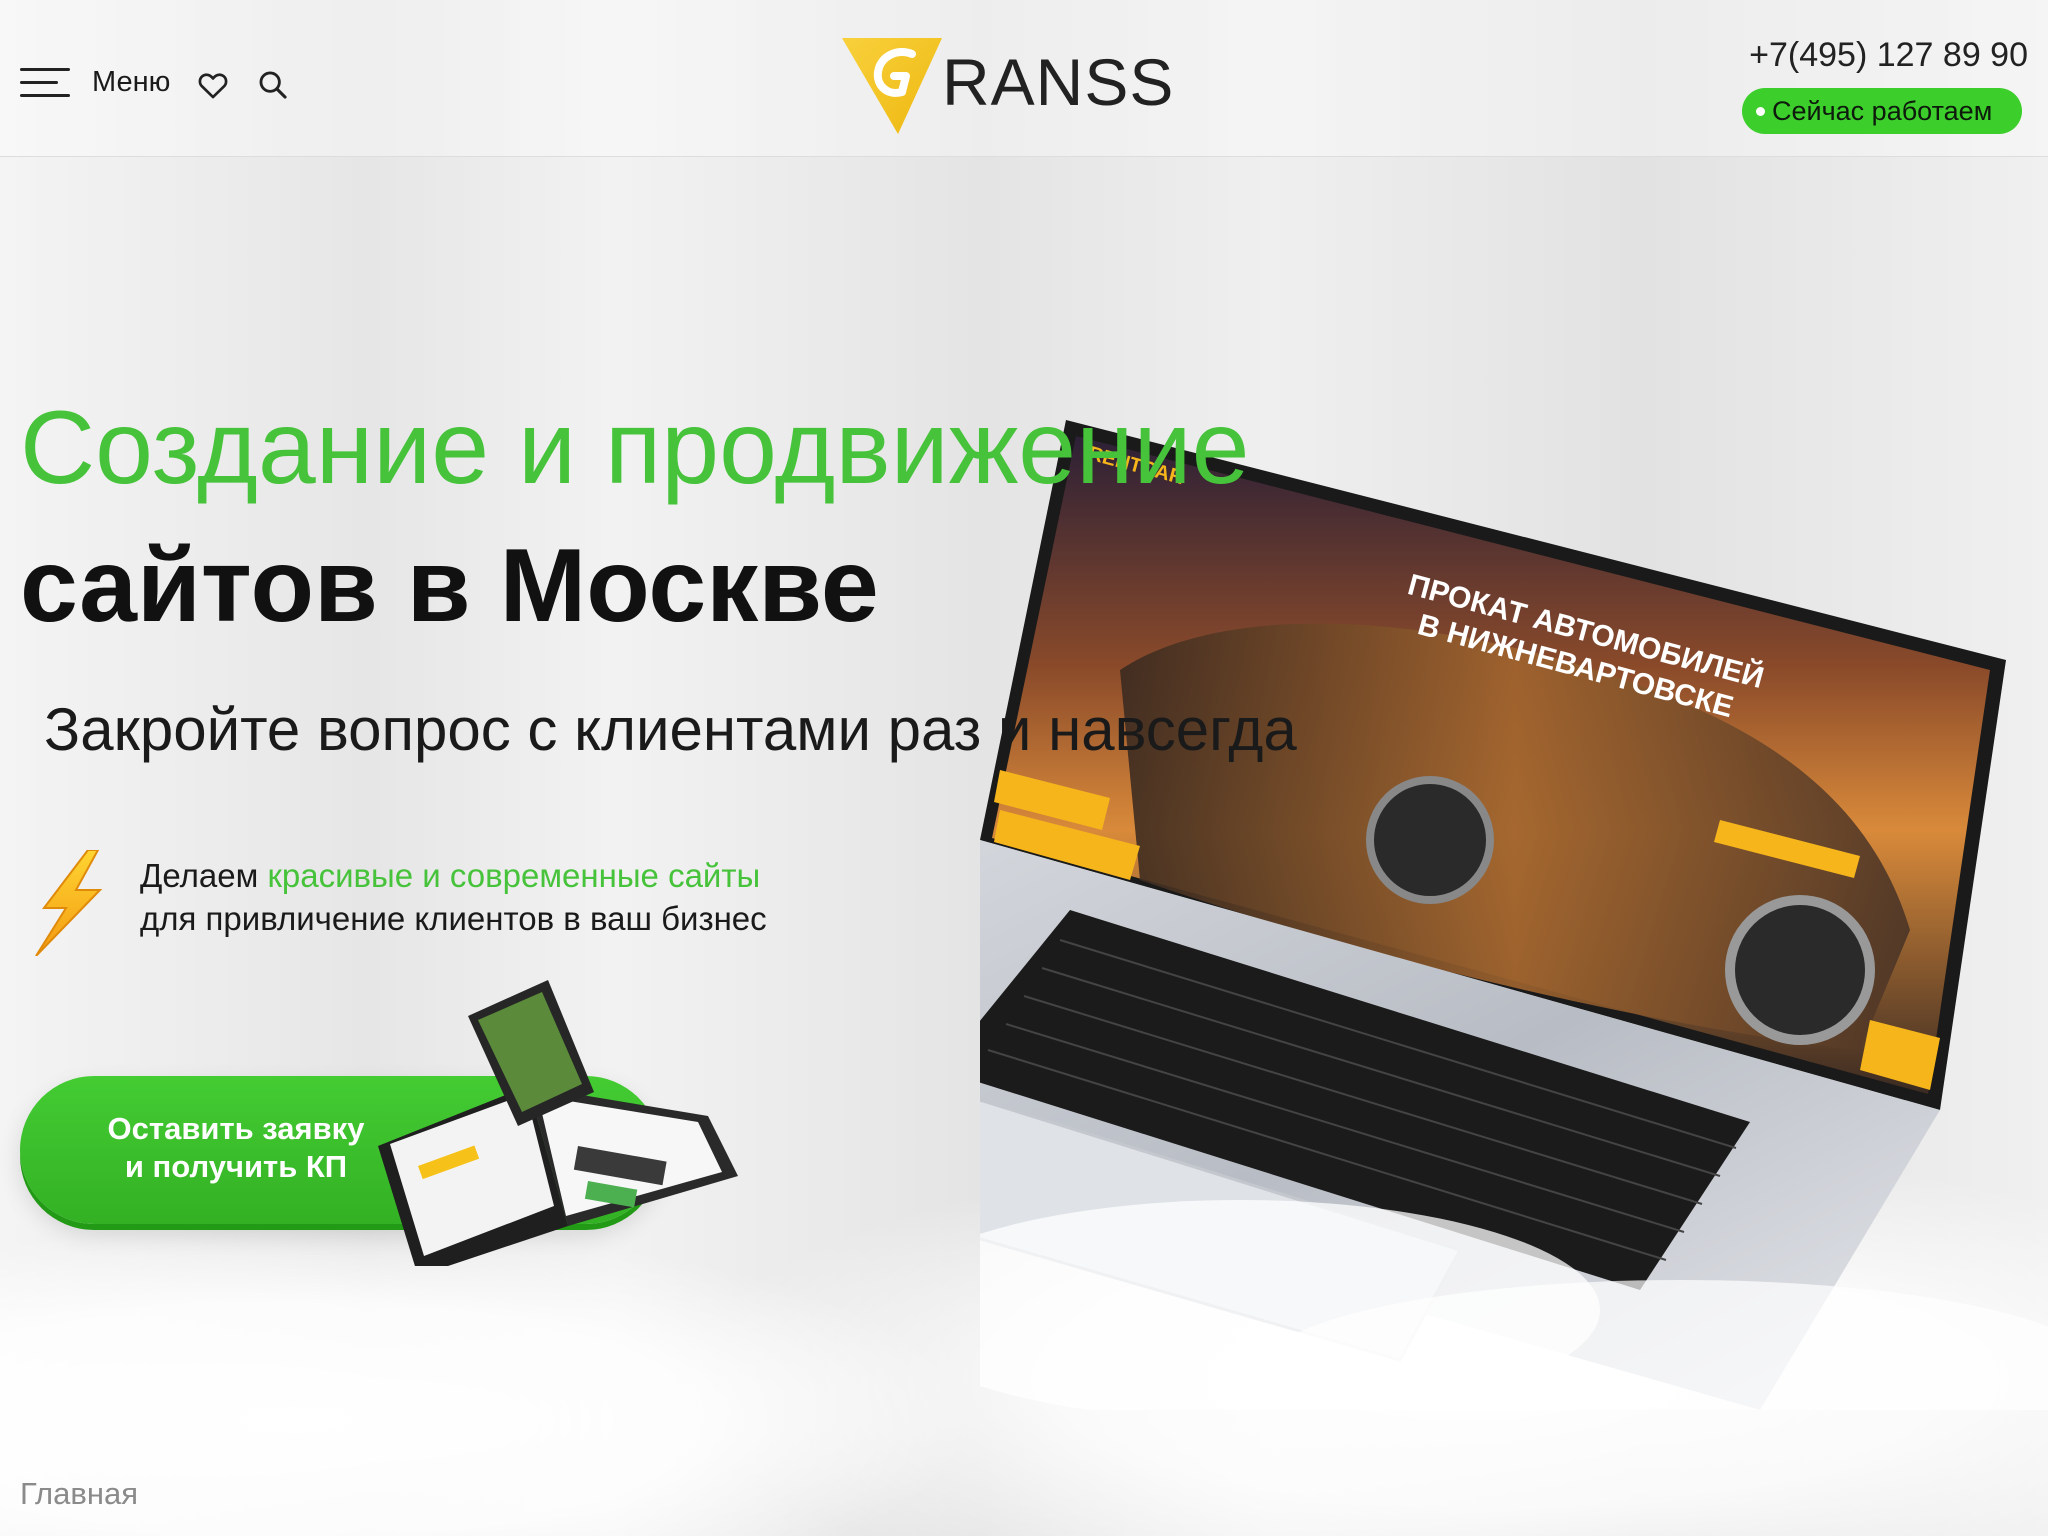 The height and width of the screenshot is (1536, 2048). I want to click on menu-label: Меню, so click(131, 82).